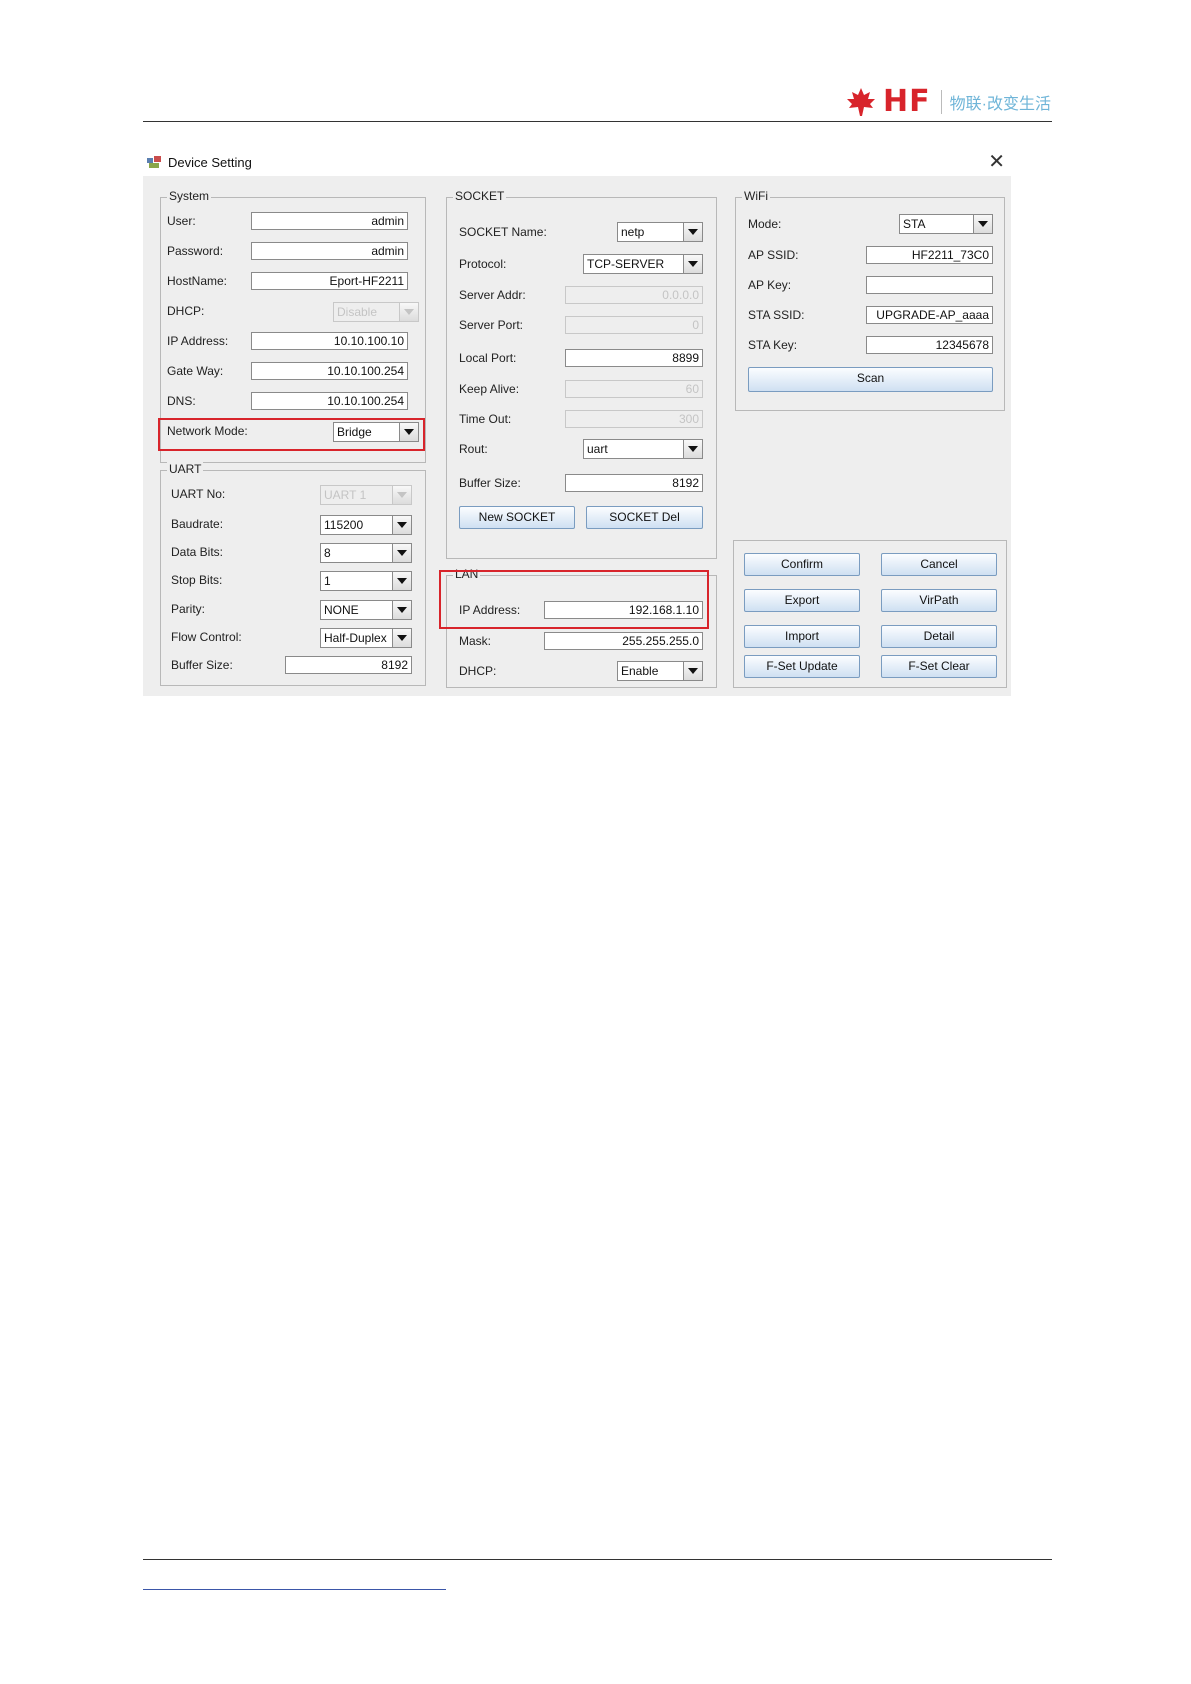 The width and height of the screenshot is (1191, 1684). Describe the element at coordinates (802, 564) in the screenshot. I see `confirm-button: Confirm` at that location.